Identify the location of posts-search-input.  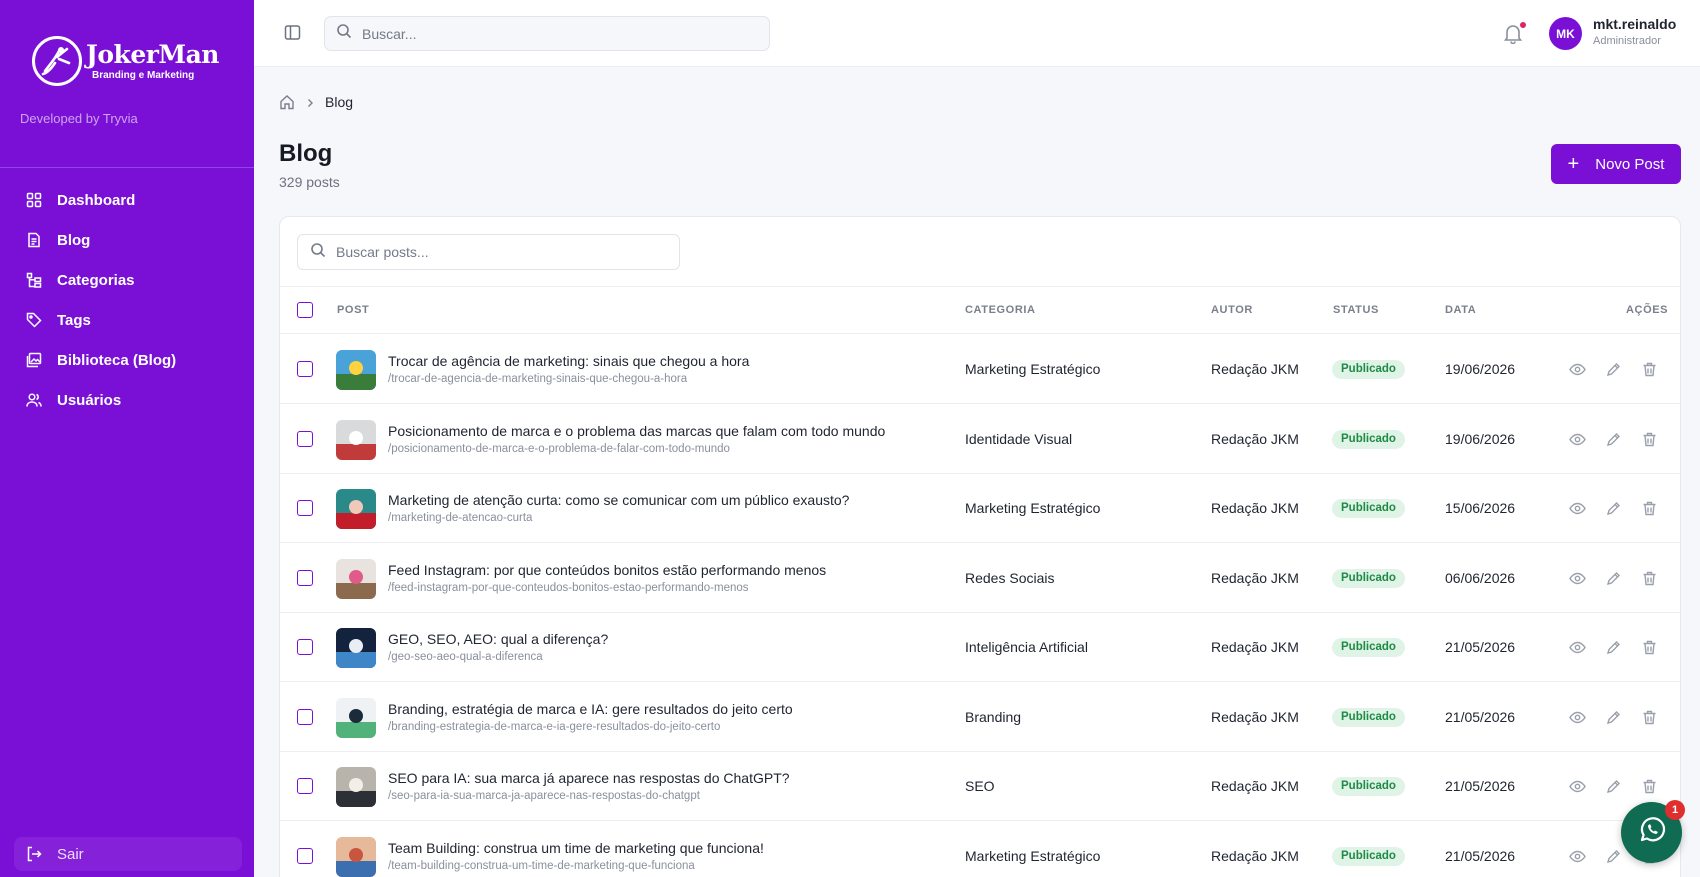
(496, 252).